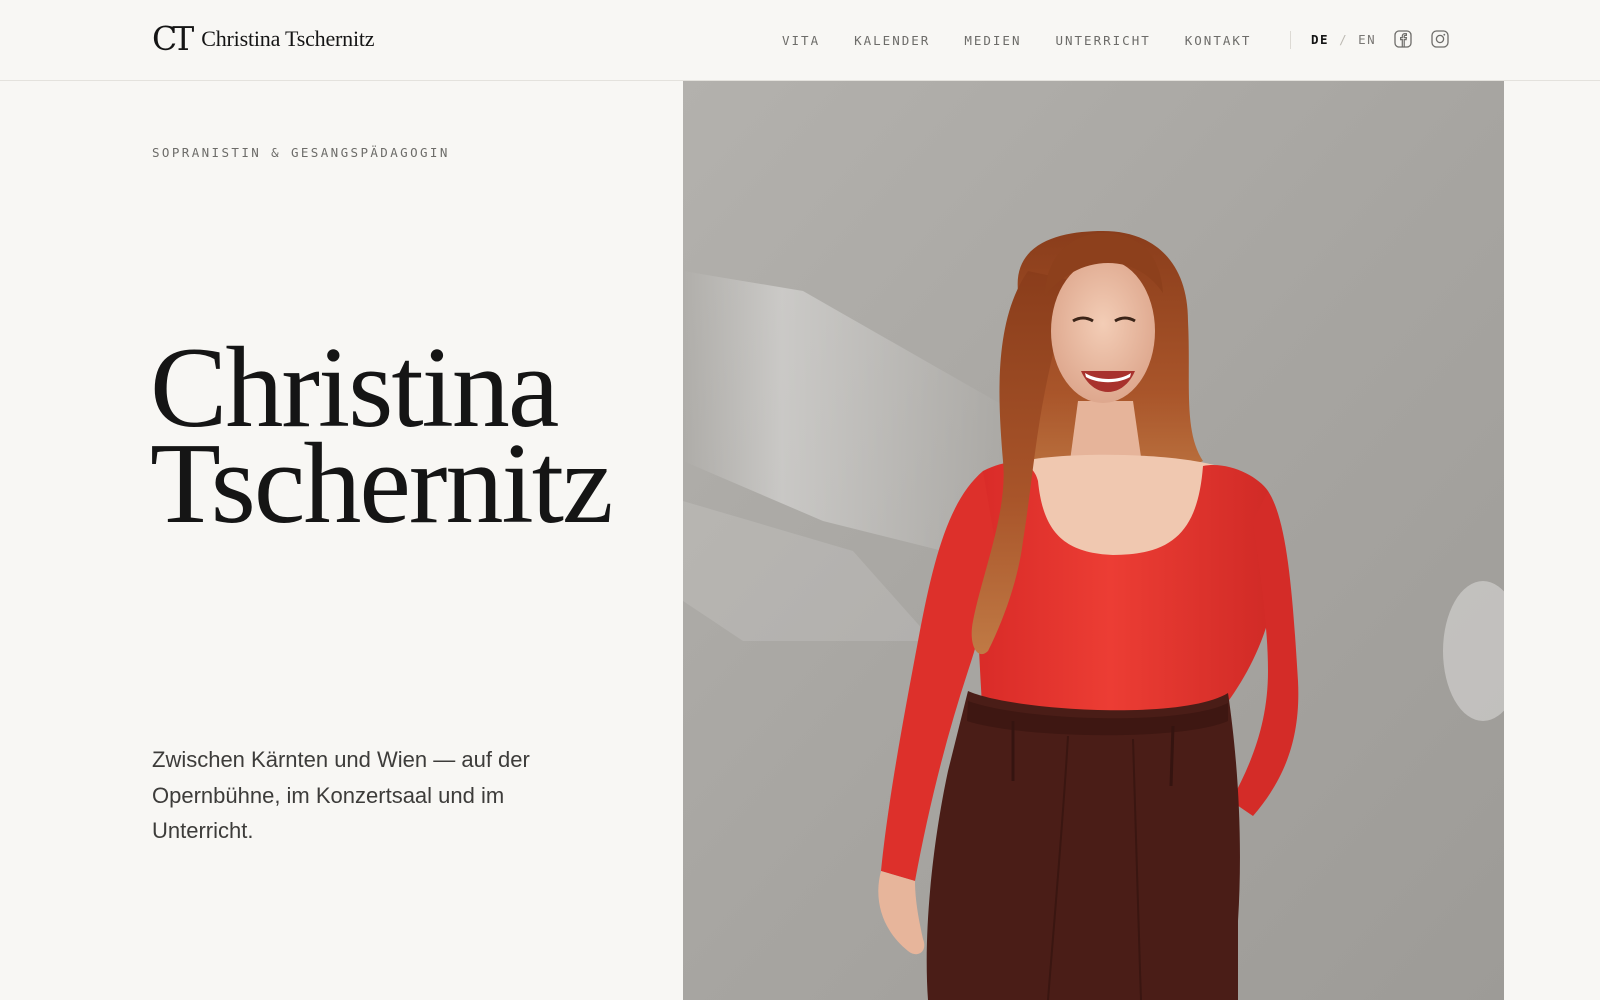 This screenshot has height=1000, width=1600. I want to click on language-switcher: DE / EN, so click(1343, 40).